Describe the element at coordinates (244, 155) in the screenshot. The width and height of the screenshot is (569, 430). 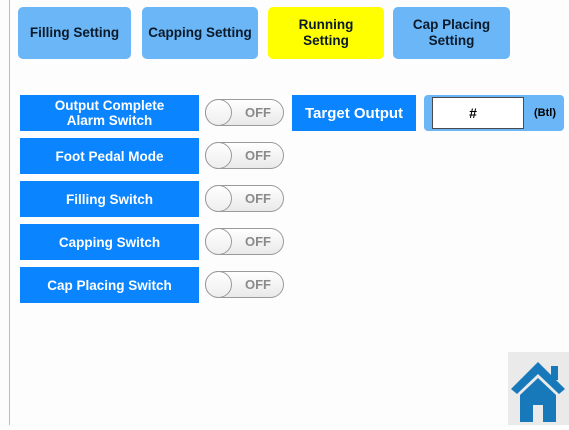
I see `foot-pedal-mode-toggle: OFF` at that location.